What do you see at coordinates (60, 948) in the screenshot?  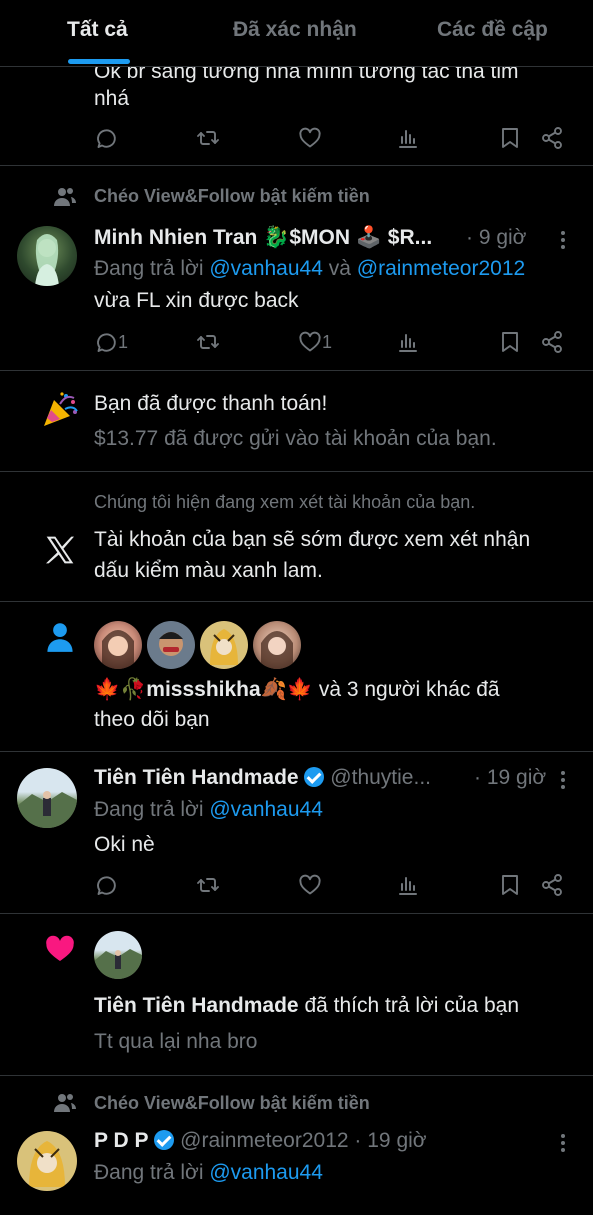 I see `heart-filled-icon` at bounding box center [60, 948].